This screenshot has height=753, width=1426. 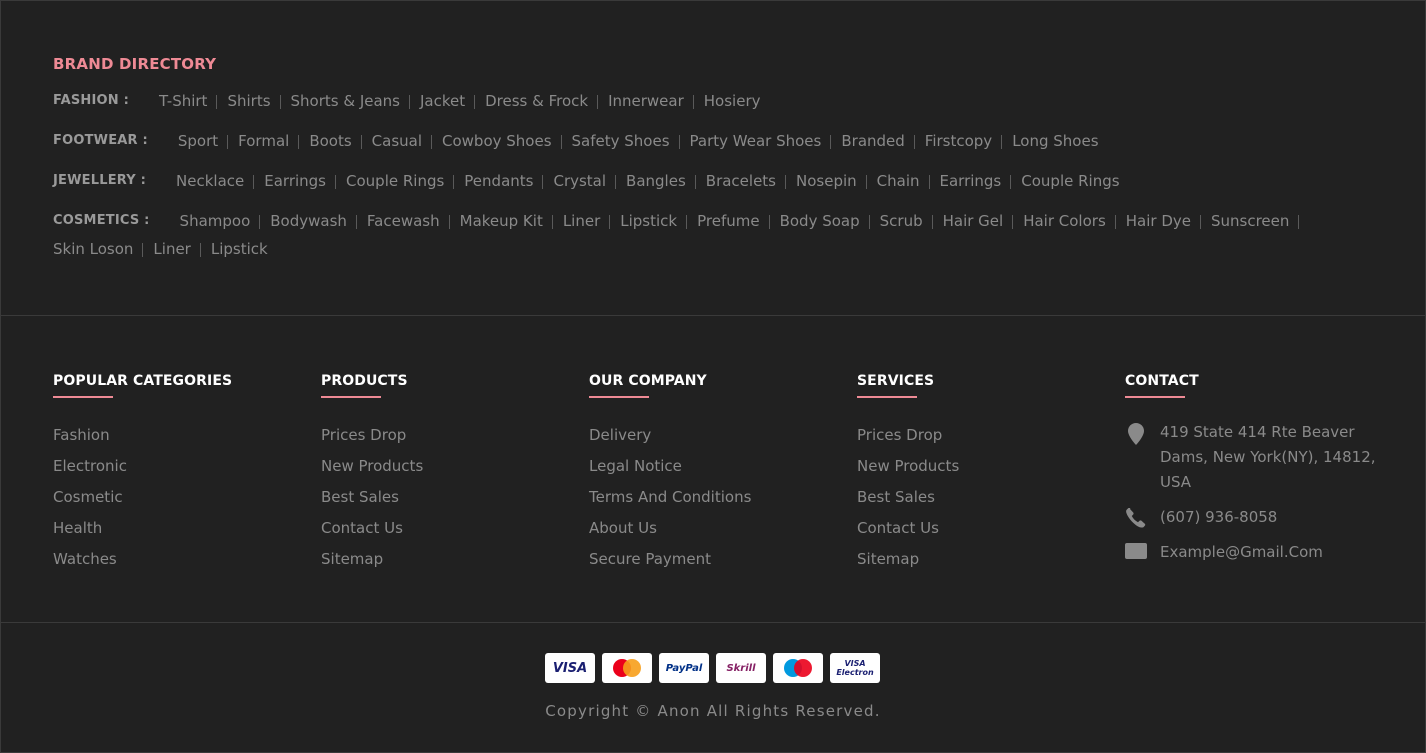 What do you see at coordinates (570, 668) in the screenshot?
I see `payment-label: VISA` at bounding box center [570, 668].